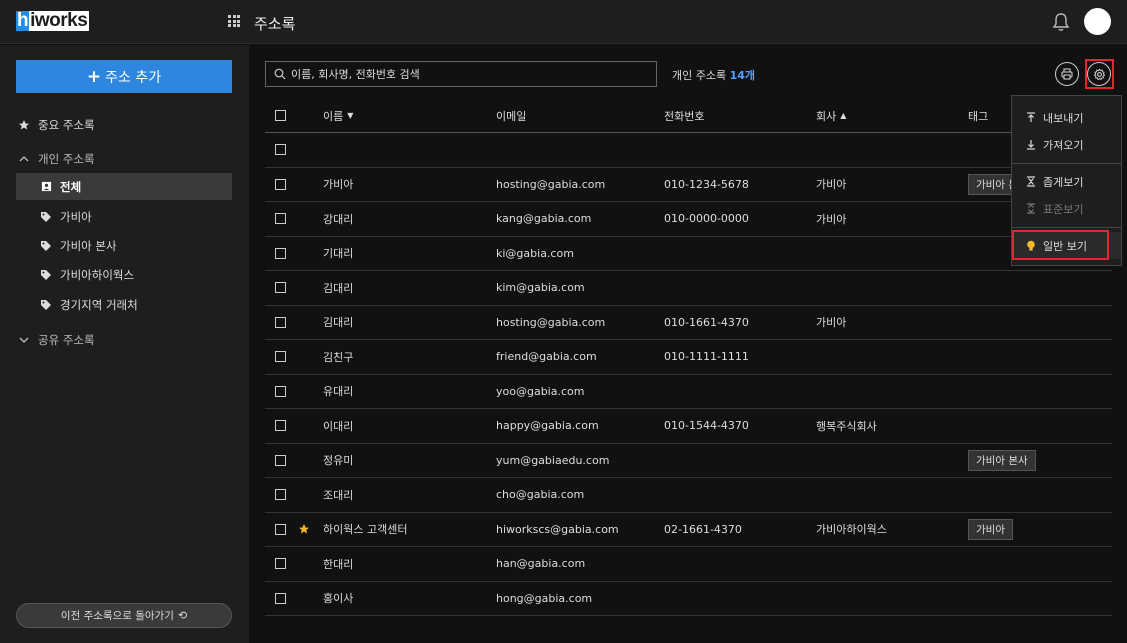 This screenshot has height=643, width=1127. I want to click on apps-grid-icon, so click(234, 21).